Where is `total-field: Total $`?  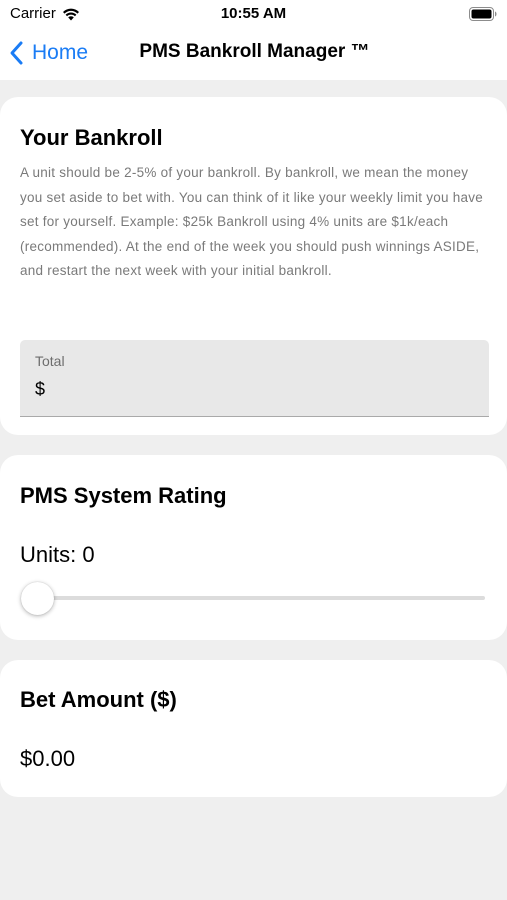
total-field: Total $ is located at coordinates (254, 378).